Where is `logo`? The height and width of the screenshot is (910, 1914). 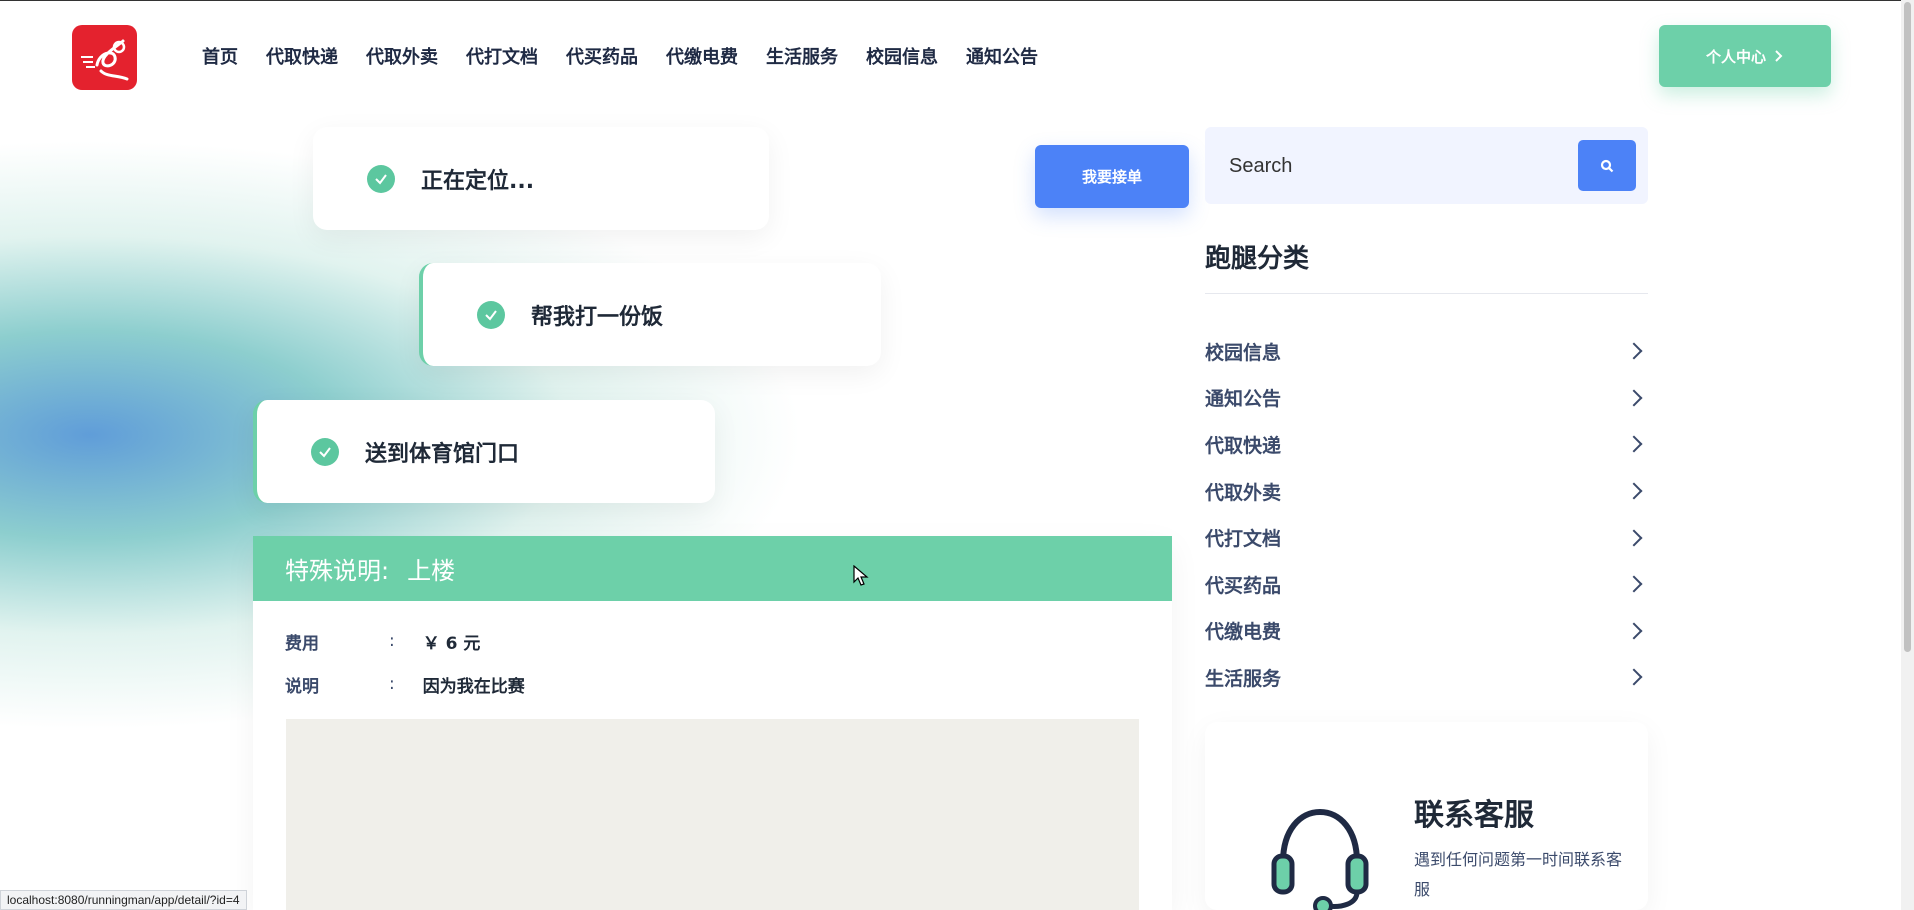
logo is located at coordinates (104, 57).